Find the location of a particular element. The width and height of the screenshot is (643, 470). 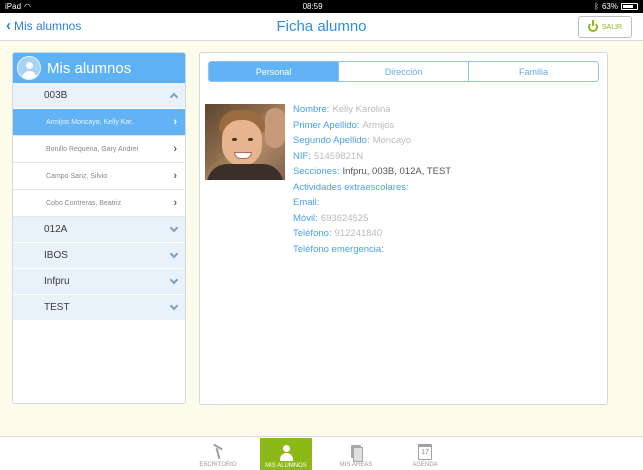

detail-tabs: Personal Dirección Familia is located at coordinates (403, 71).